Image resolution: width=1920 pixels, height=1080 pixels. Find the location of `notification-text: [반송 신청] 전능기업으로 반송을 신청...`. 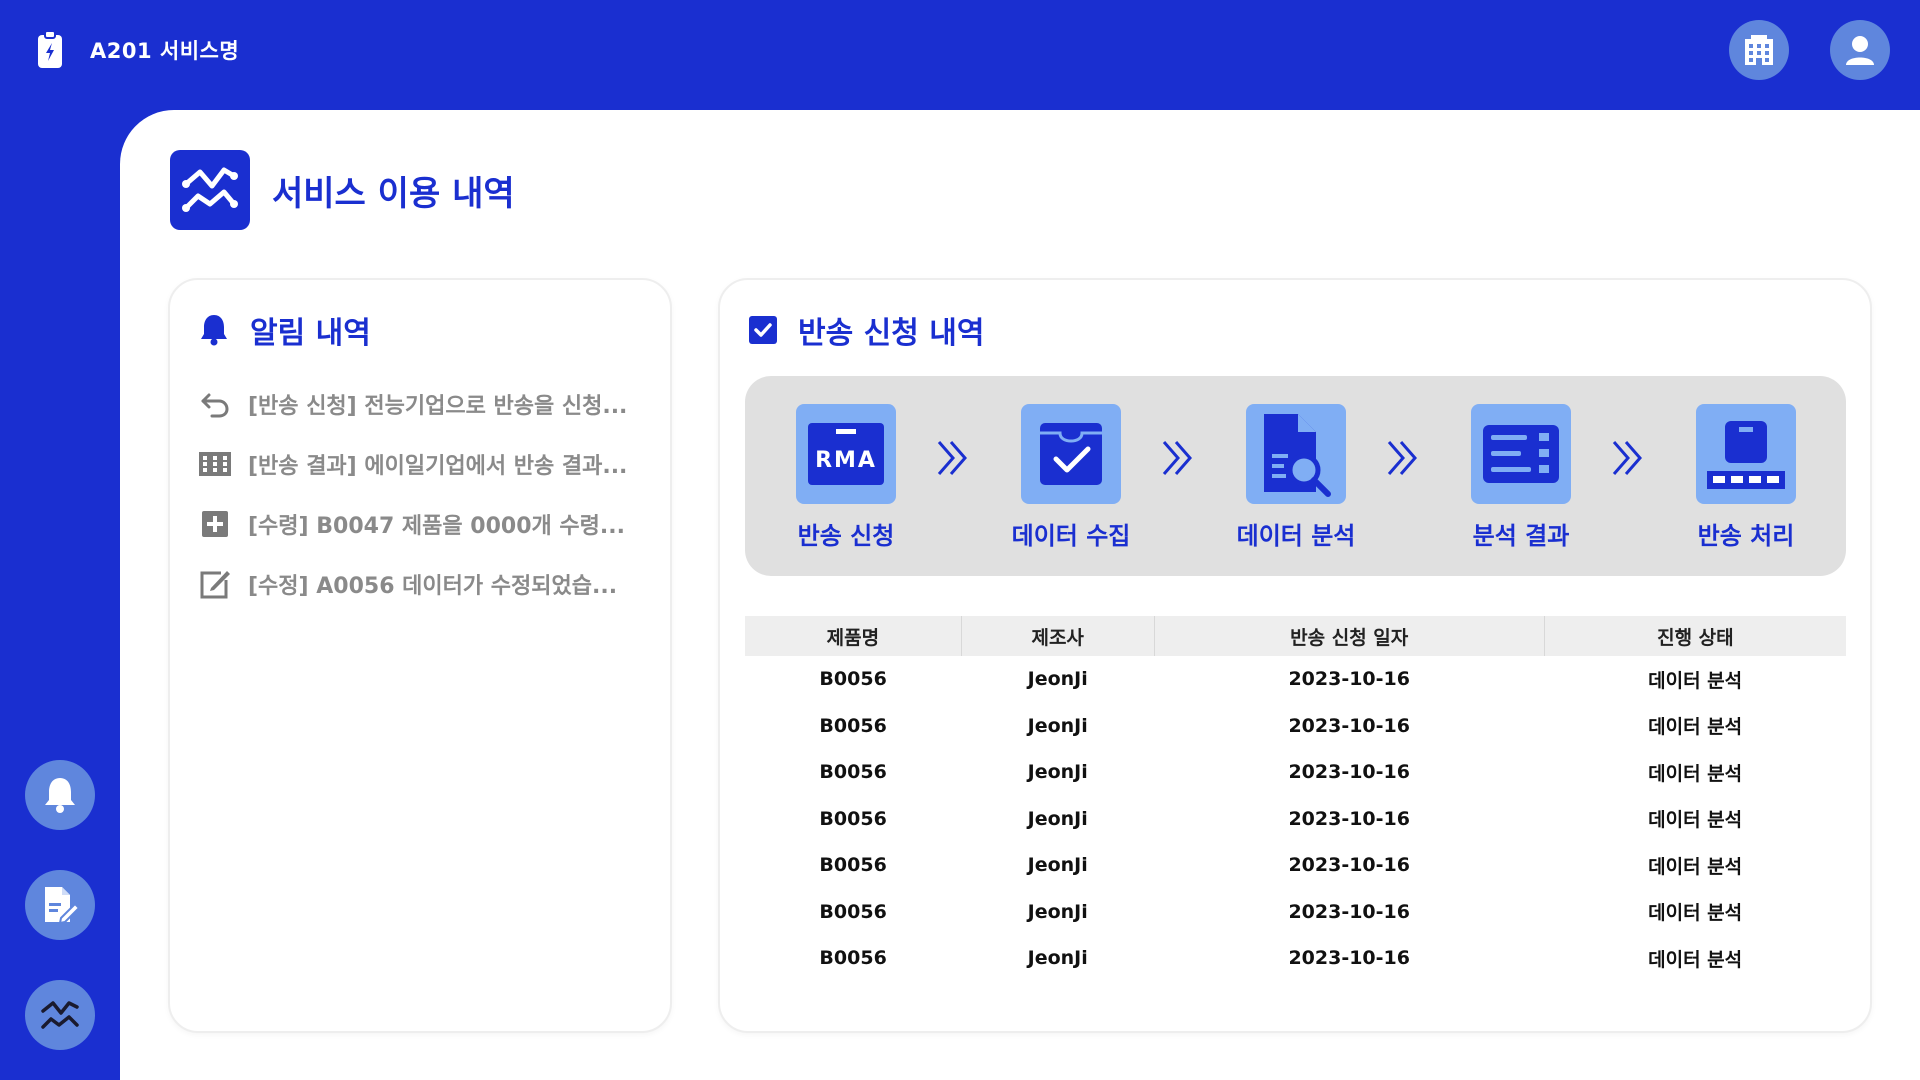

notification-text: [반송 신청] 전능기업으로 반송을 신청... is located at coordinates (438, 406).